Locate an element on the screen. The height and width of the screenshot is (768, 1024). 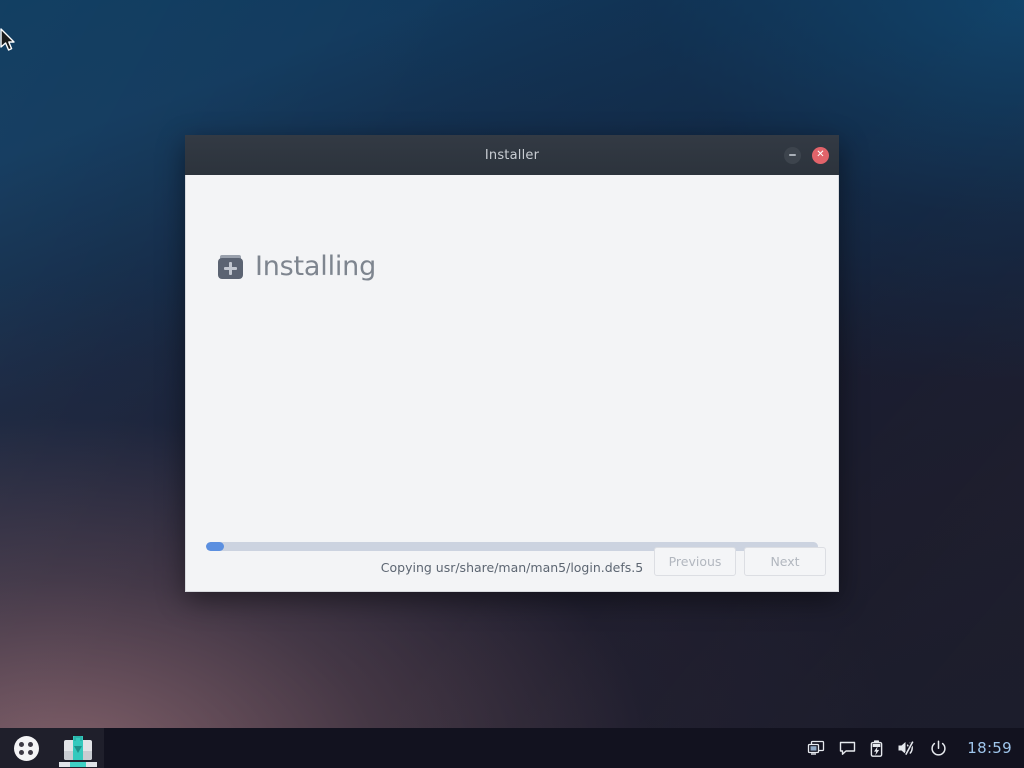
taskbar: 18:59 is located at coordinates (512, 748).